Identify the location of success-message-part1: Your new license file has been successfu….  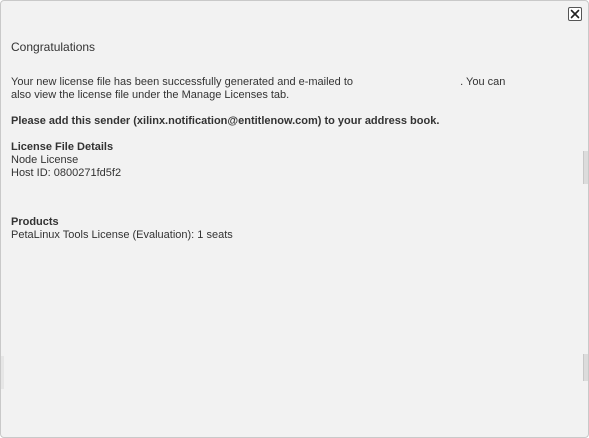
(182, 82).